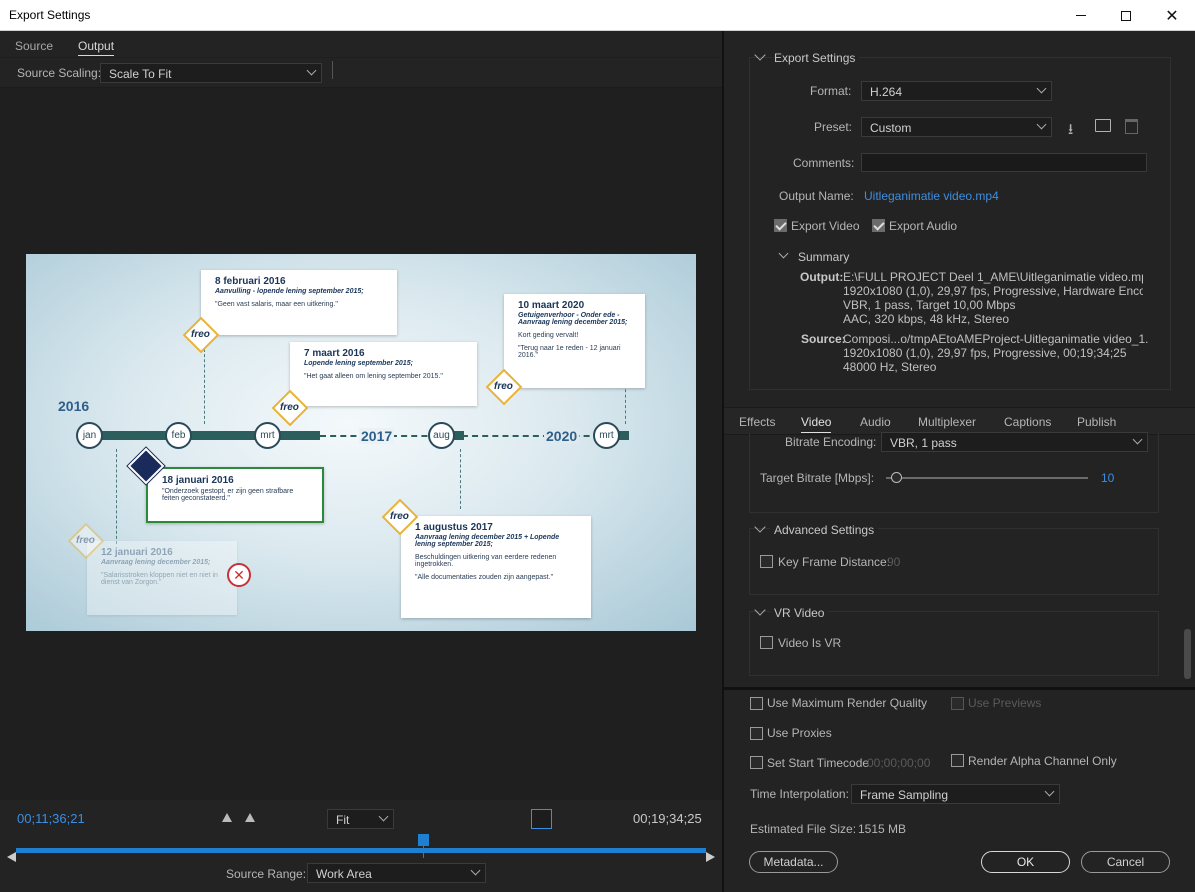 The height and width of the screenshot is (892, 1195). I want to click on tab-effects: Effects, so click(757, 422).